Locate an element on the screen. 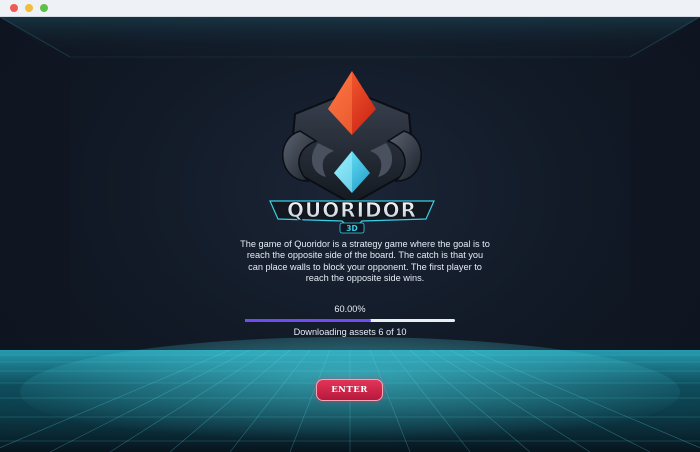  loading-status: Downloading assets 6 of 10 is located at coordinates (350, 332).